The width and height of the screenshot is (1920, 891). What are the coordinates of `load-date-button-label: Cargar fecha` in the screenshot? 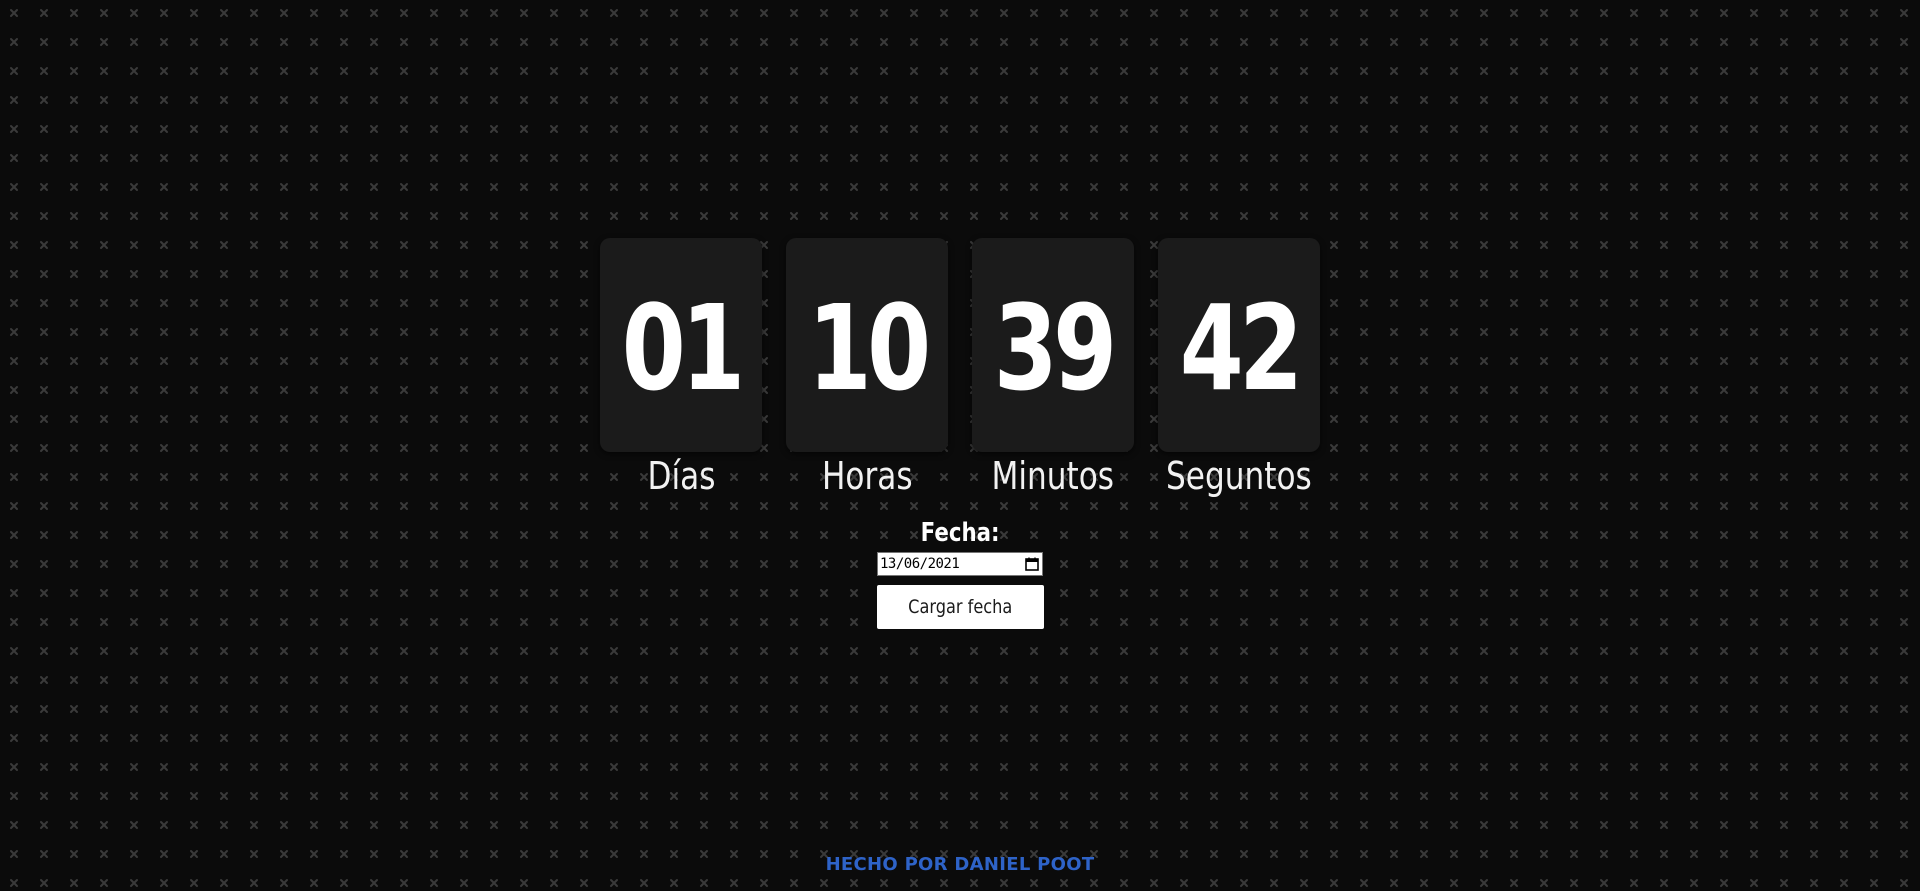 It's located at (960, 607).